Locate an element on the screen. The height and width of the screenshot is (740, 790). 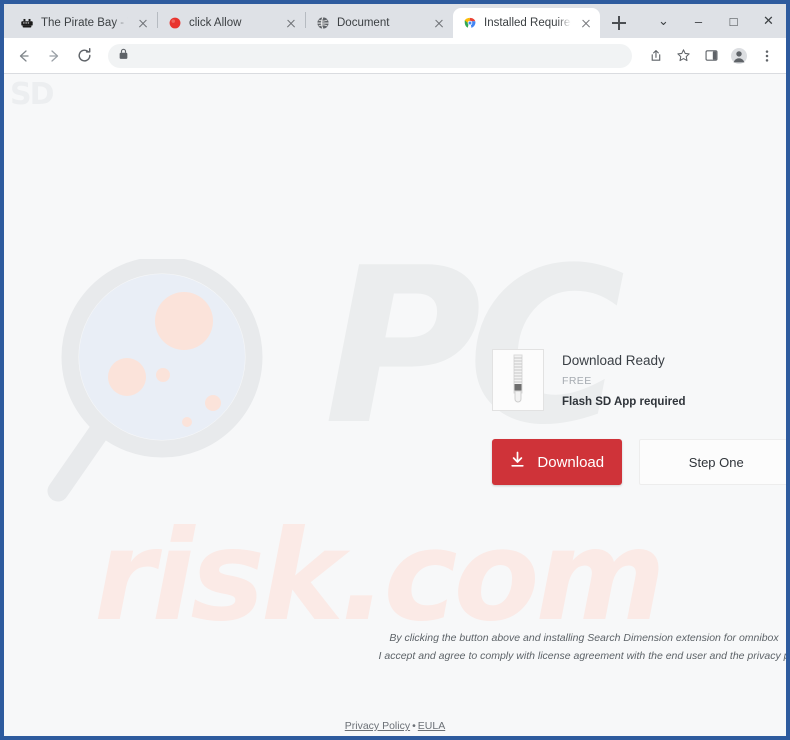
window-controls: ⌄ – □ ✕ is located at coordinates (716, 21).